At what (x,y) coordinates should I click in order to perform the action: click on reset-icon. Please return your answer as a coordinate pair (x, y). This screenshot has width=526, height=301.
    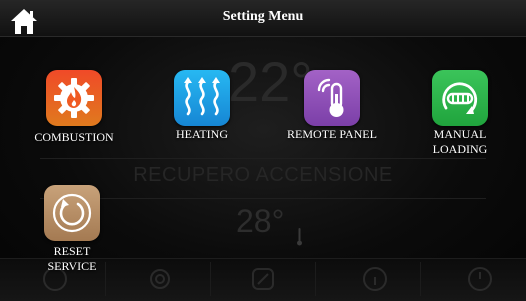
    Looking at the image, I should click on (72, 213).